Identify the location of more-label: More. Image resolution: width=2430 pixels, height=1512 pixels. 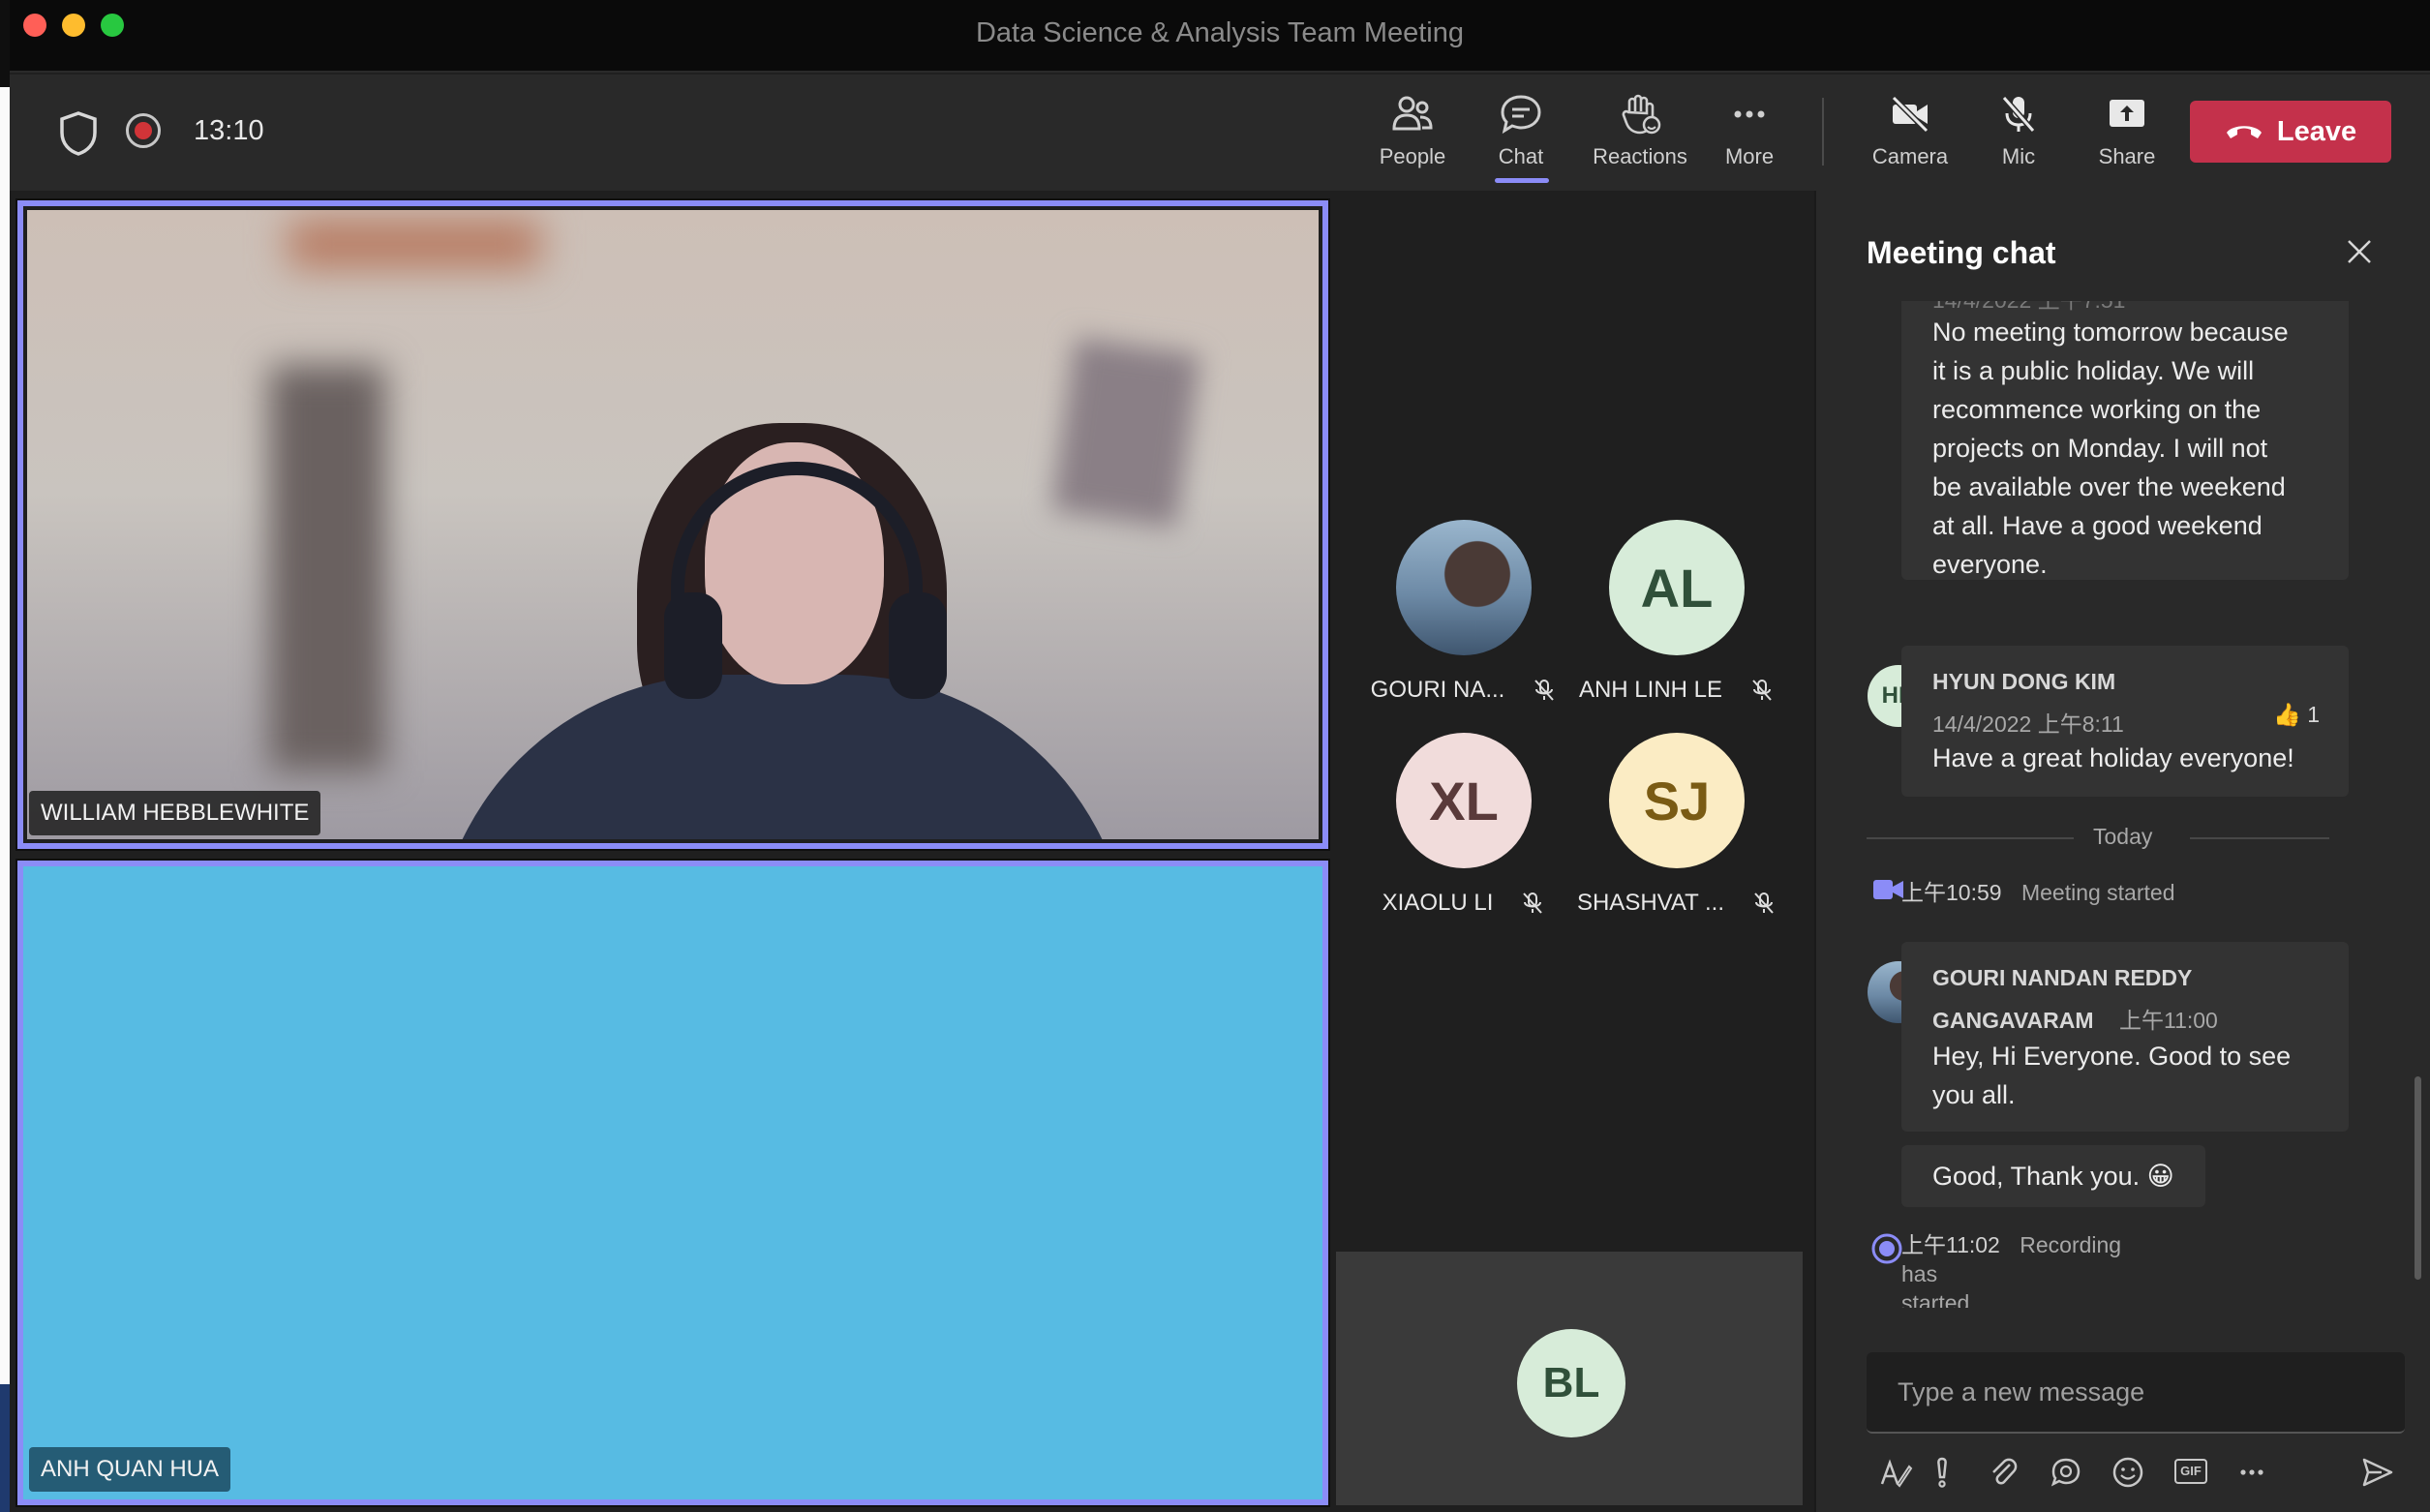
(1749, 156).